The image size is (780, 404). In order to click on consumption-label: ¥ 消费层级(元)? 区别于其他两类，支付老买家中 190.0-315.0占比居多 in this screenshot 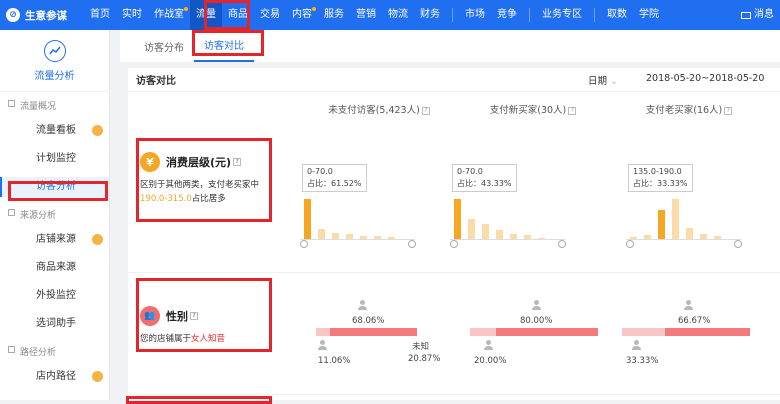, I will do `click(204, 179)`.